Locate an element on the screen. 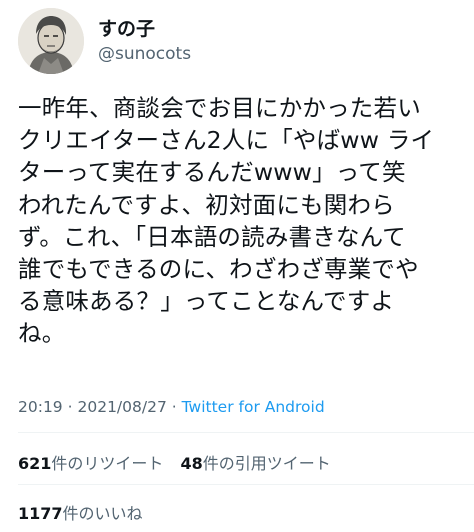 This screenshot has width=474, height=532. tweet-text-line: る意味ある？」ってことなんですよ is located at coordinates (206, 301).